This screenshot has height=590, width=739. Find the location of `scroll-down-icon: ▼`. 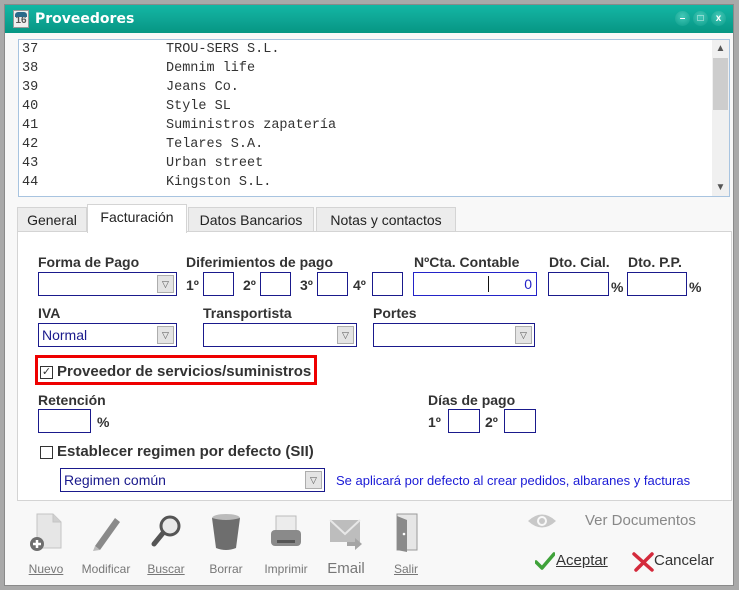

scroll-down-icon: ▼ is located at coordinates (720, 187).